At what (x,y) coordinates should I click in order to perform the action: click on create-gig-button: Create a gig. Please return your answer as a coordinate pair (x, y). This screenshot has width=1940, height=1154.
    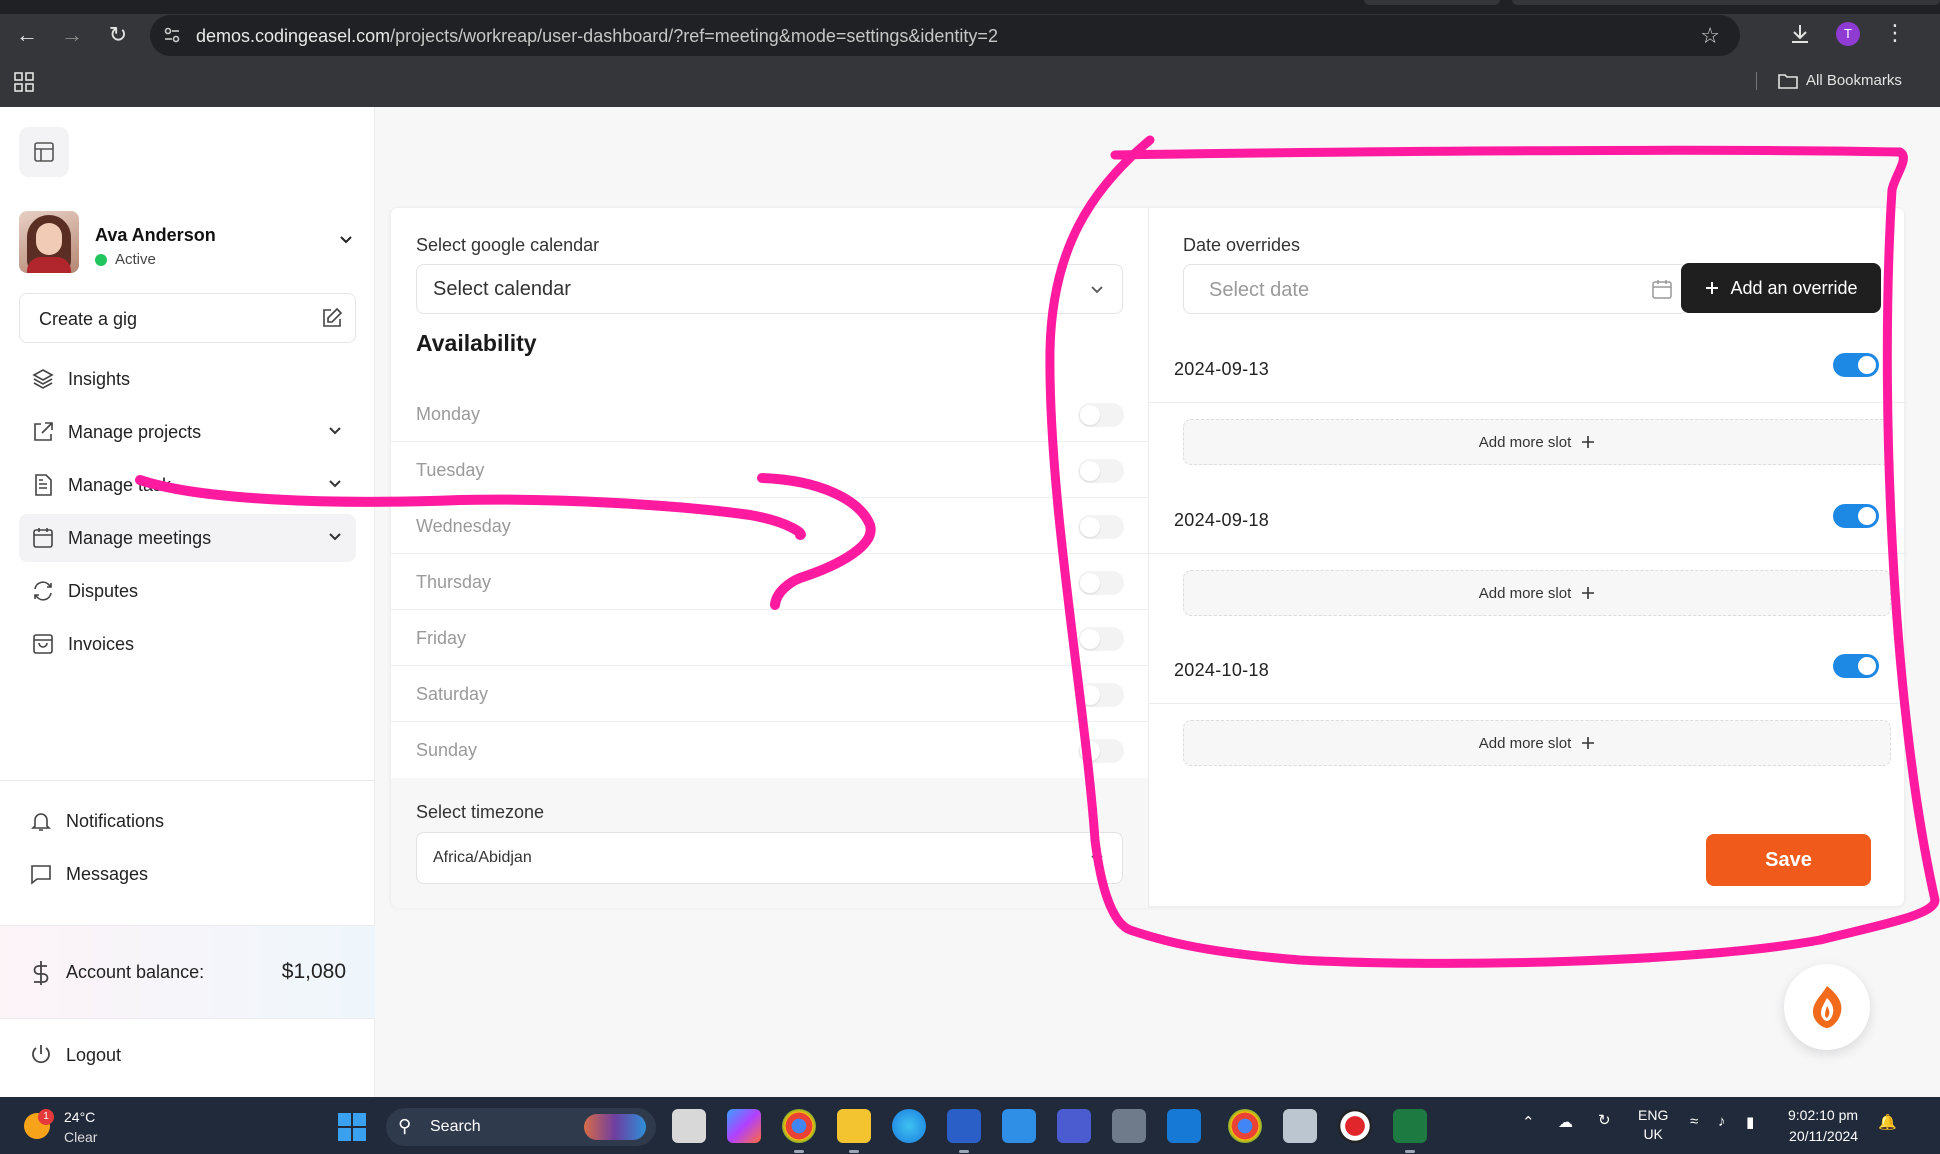
    Looking at the image, I should click on (187, 318).